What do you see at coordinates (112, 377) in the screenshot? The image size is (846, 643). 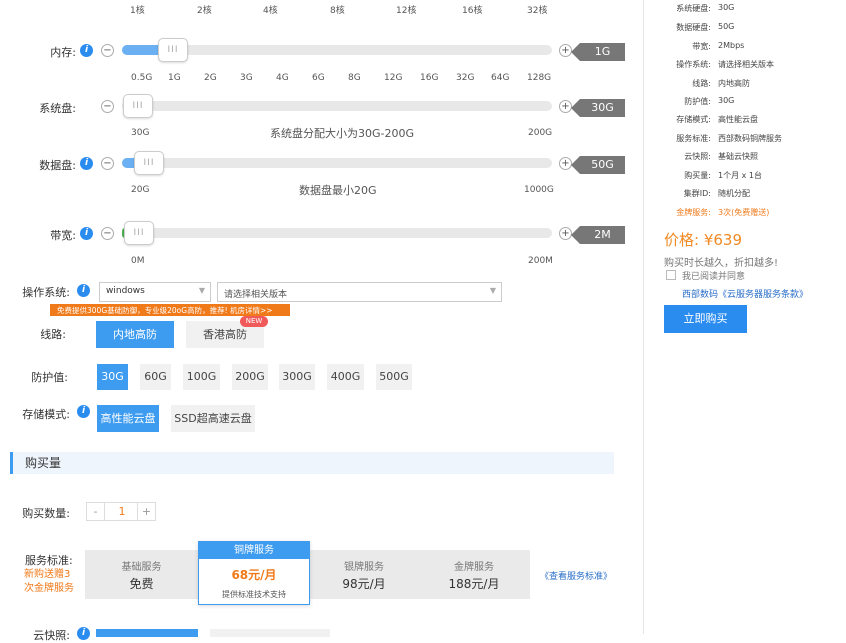 I see `protection-option: 30G` at bounding box center [112, 377].